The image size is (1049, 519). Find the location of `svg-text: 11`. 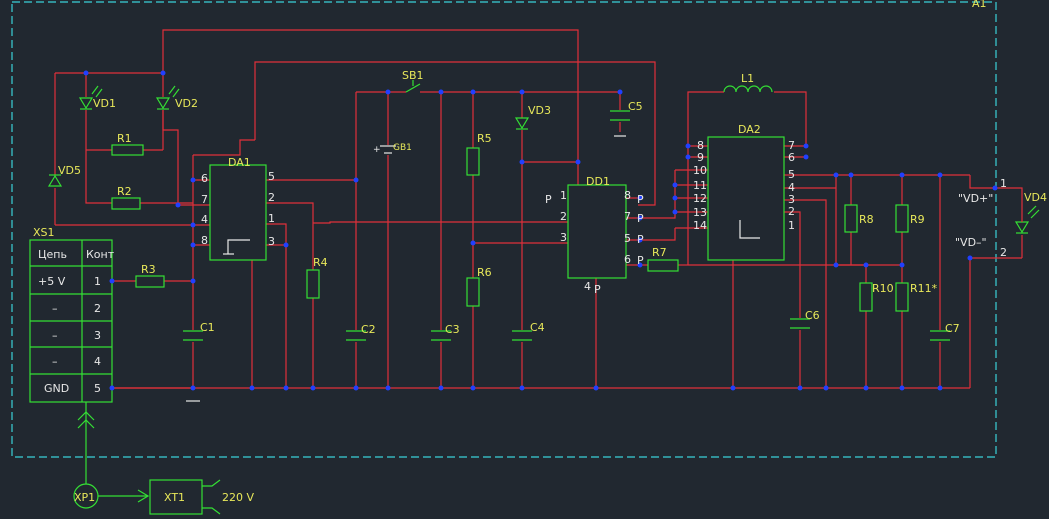

svg-text: 11 is located at coordinates (700, 185).